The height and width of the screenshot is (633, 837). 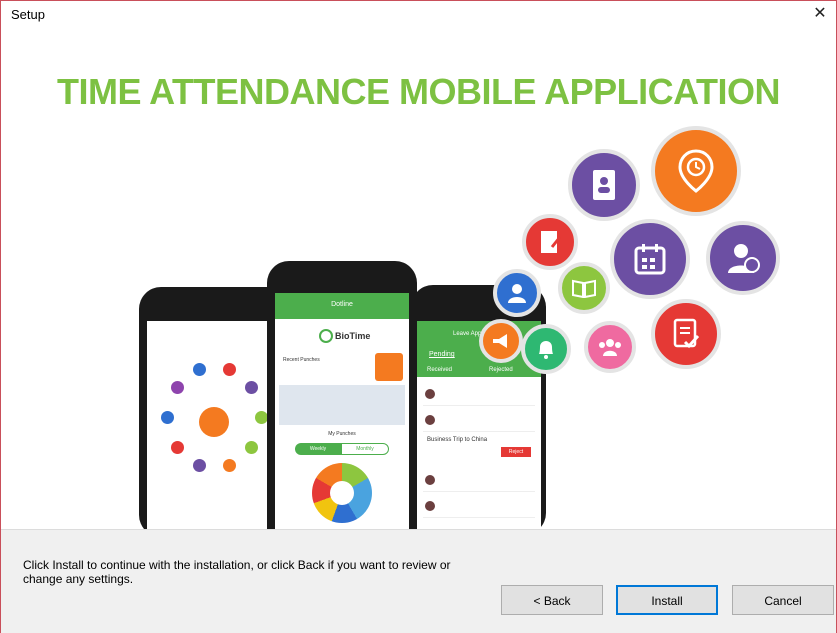 I want to click on window-title: Setup, so click(x=28, y=14).